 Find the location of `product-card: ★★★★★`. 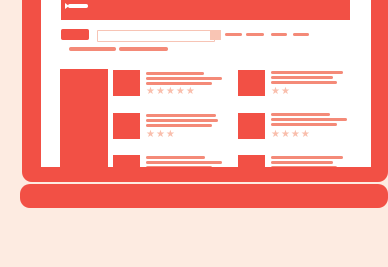

product-card: ★★★★★ is located at coordinates (173, 90).